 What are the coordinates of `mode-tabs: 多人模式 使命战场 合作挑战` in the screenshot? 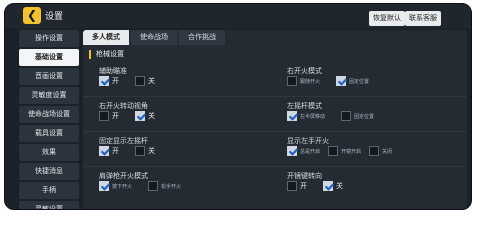 It's located at (155, 37).